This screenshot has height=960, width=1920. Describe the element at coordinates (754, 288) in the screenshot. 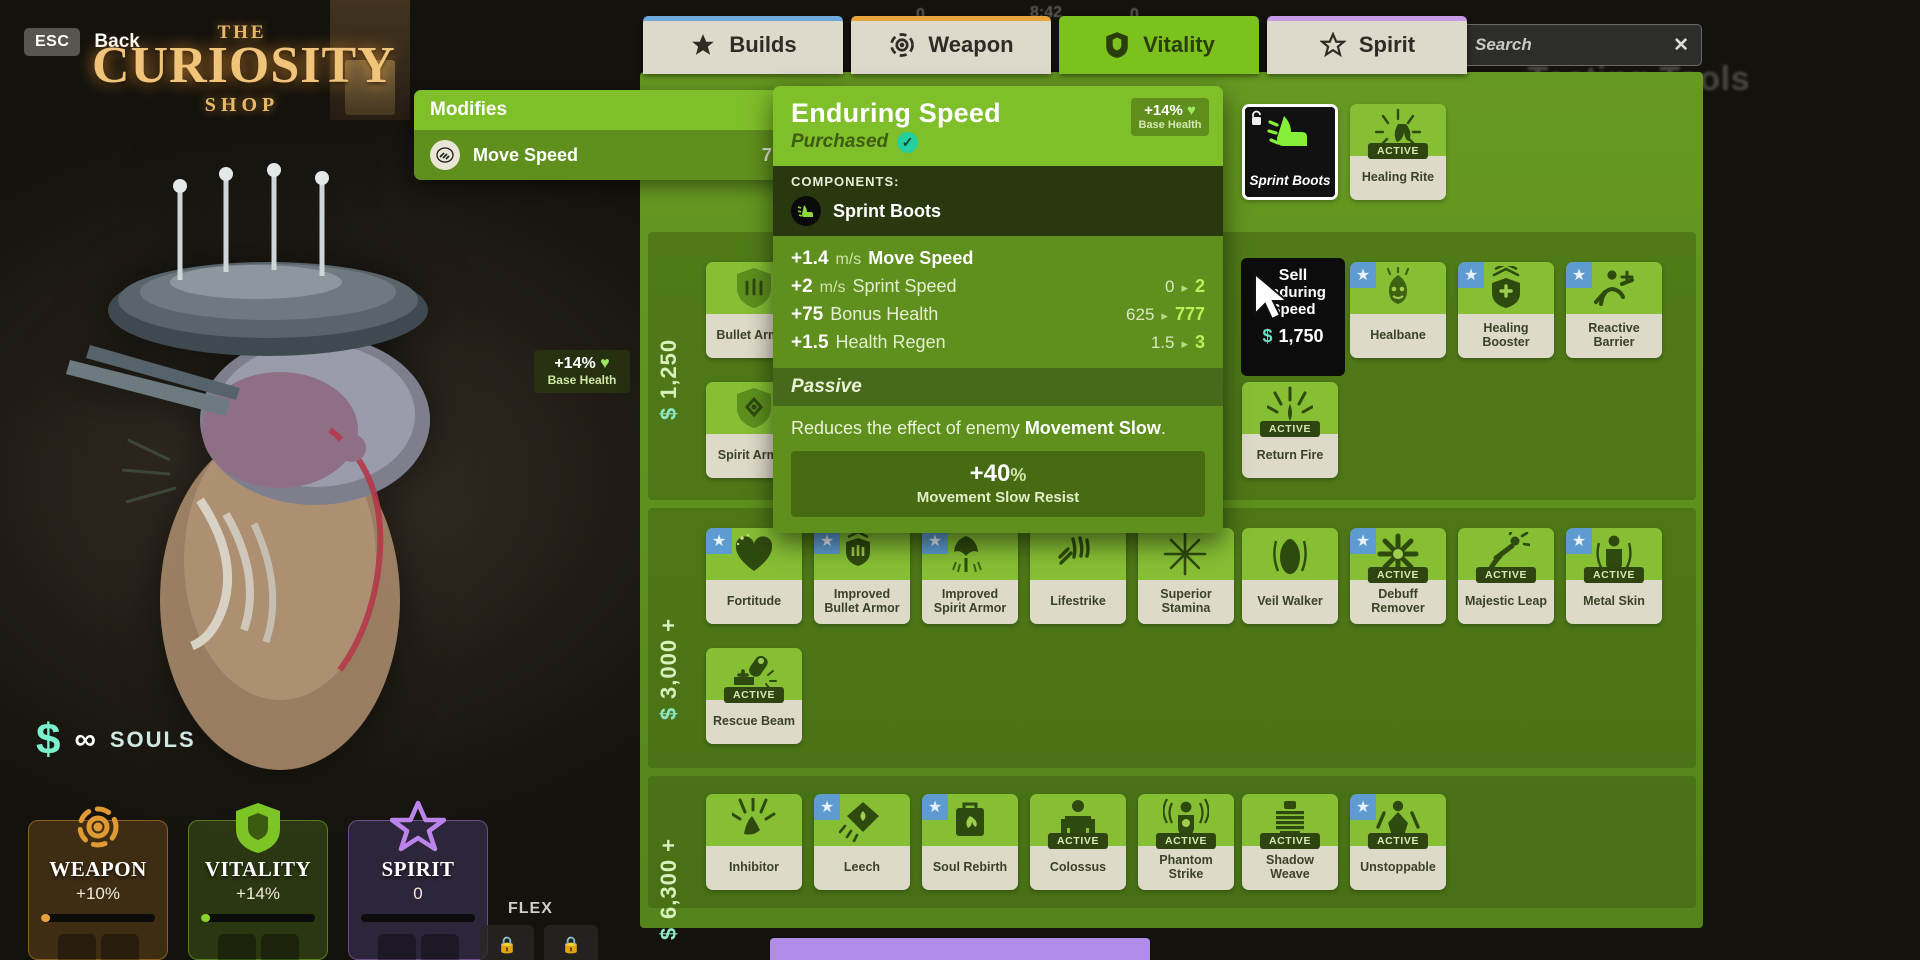

I see `bullet-armor-icon` at that location.